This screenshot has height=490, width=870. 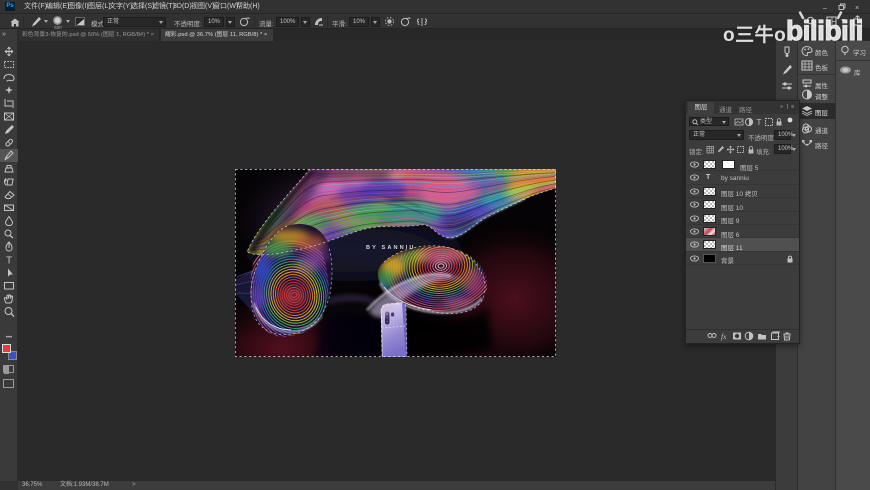 What do you see at coordinates (724, 336) in the screenshot?
I see `svg-text: fx` at bounding box center [724, 336].